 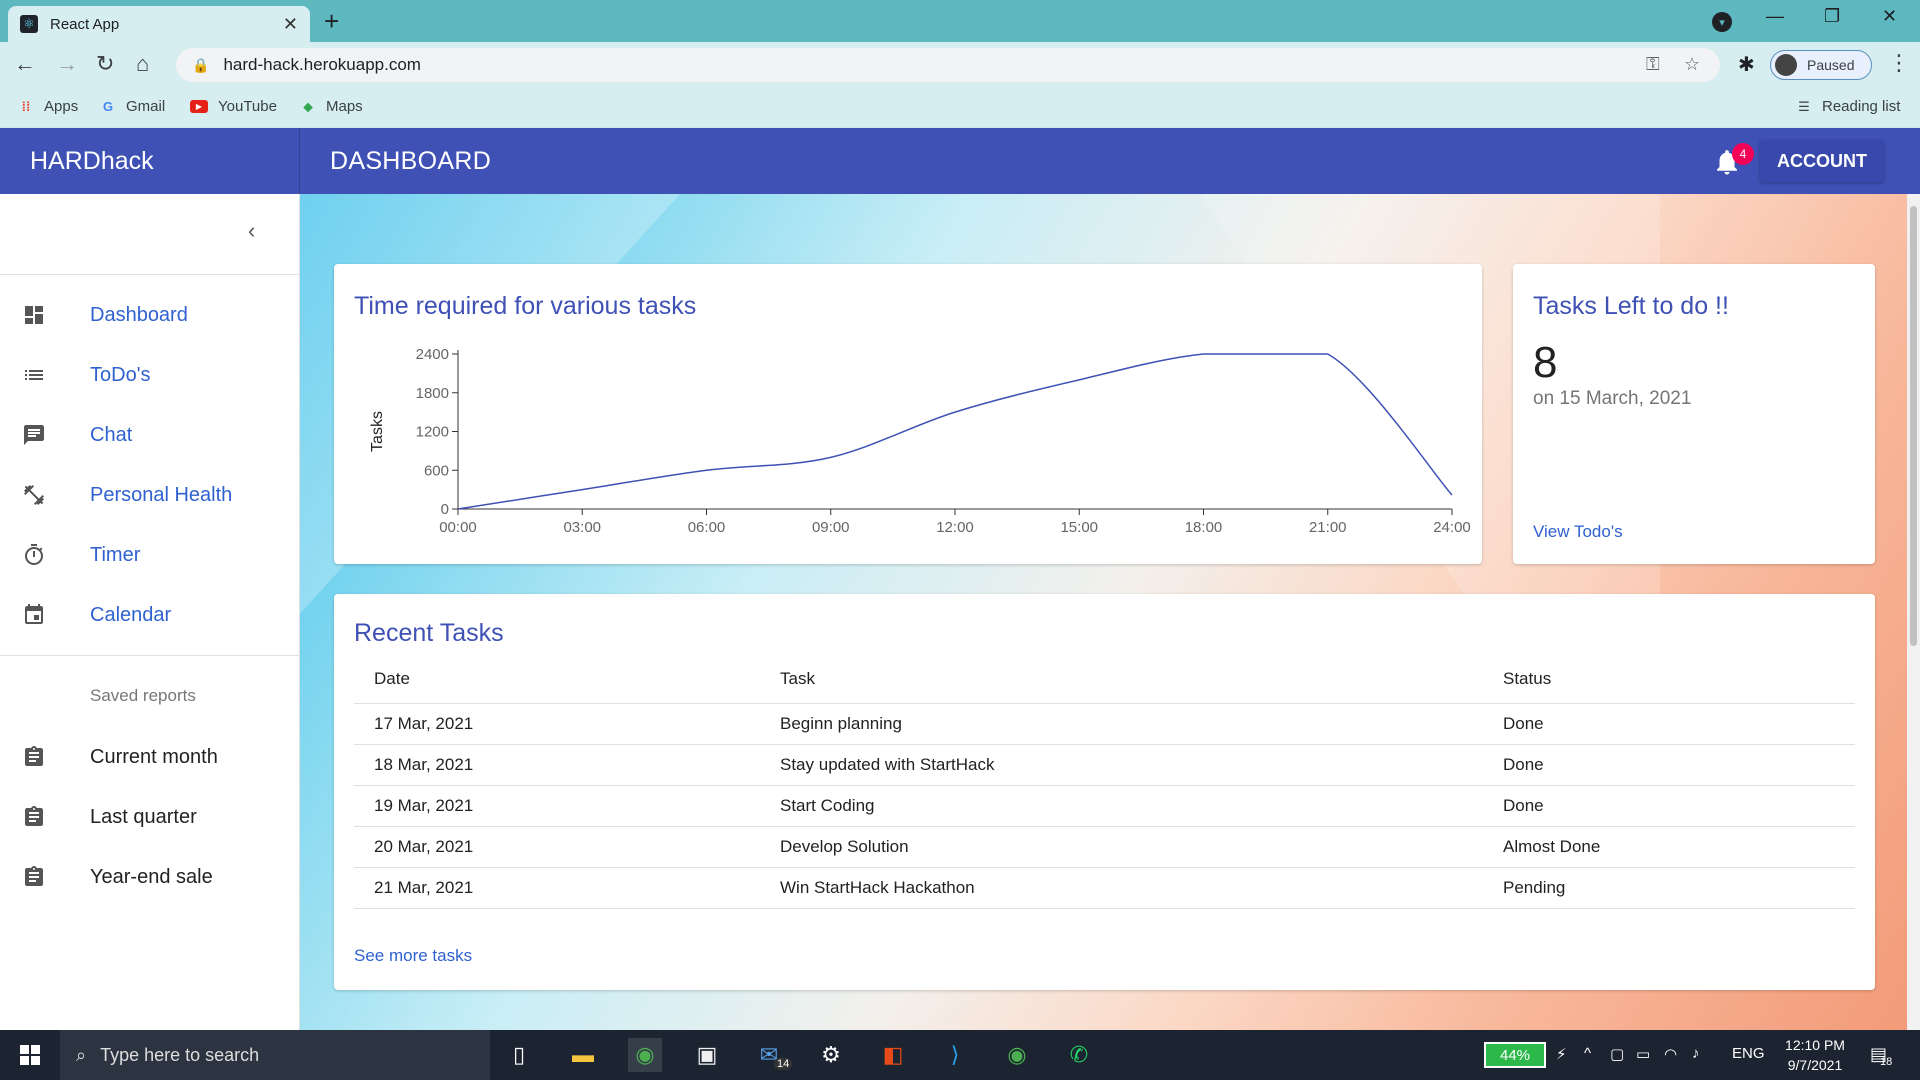 I want to click on see-more-tasks-link: See more tasks, so click(x=413, y=956).